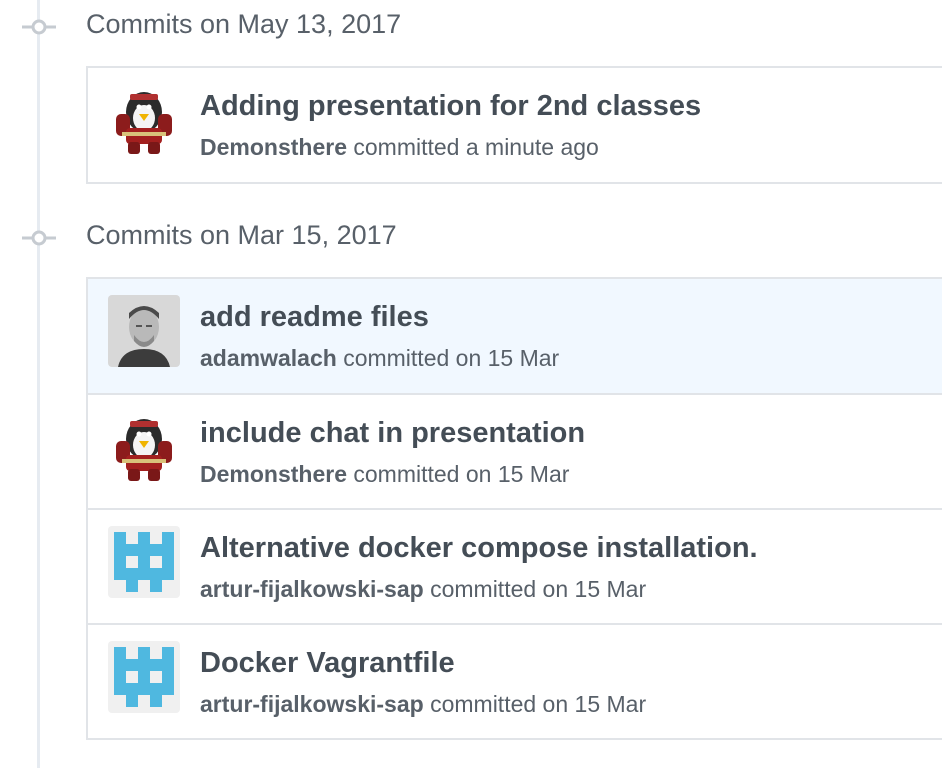 The image size is (942, 768). Describe the element at coordinates (144, 331) in the screenshot. I see `photo-avatar` at that location.